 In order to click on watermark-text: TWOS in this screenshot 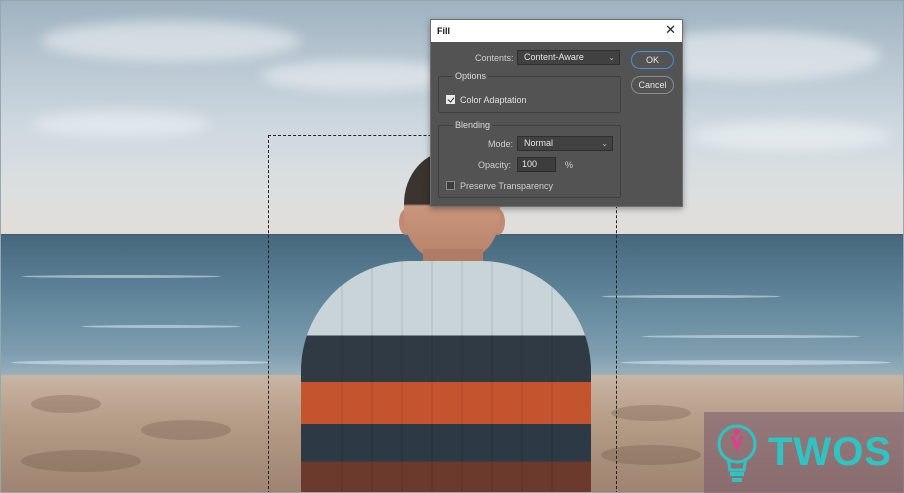, I will do `click(830, 452)`.